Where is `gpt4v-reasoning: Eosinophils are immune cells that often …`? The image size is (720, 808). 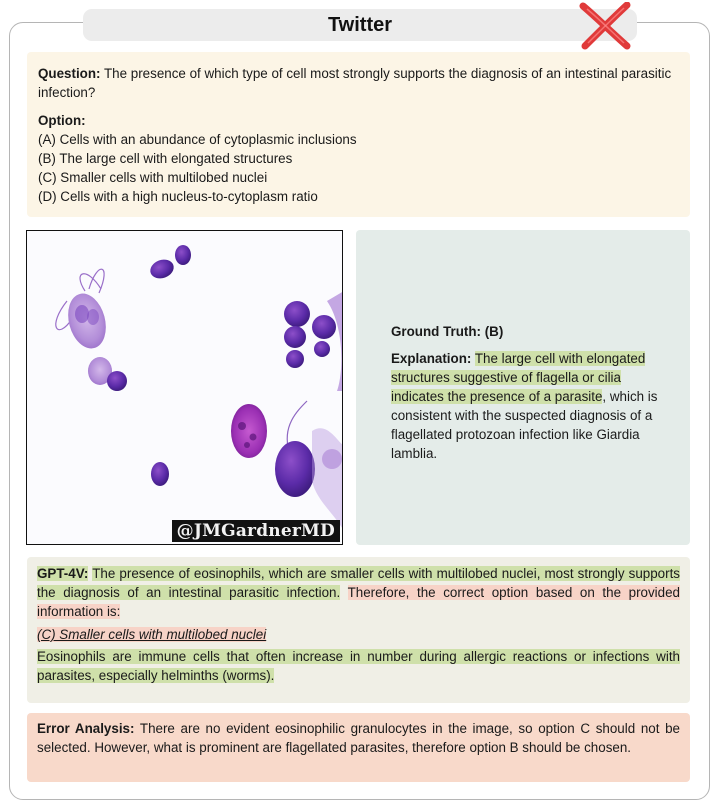 gpt4v-reasoning: Eosinophils are immune cells that often … is located at coordinates (358, 666).